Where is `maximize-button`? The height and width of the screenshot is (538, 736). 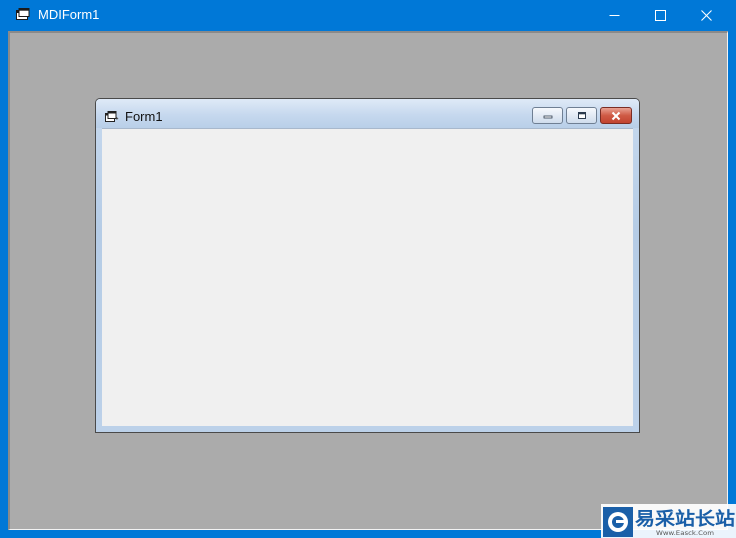
maximize-button is located at coordinates (660, 15).